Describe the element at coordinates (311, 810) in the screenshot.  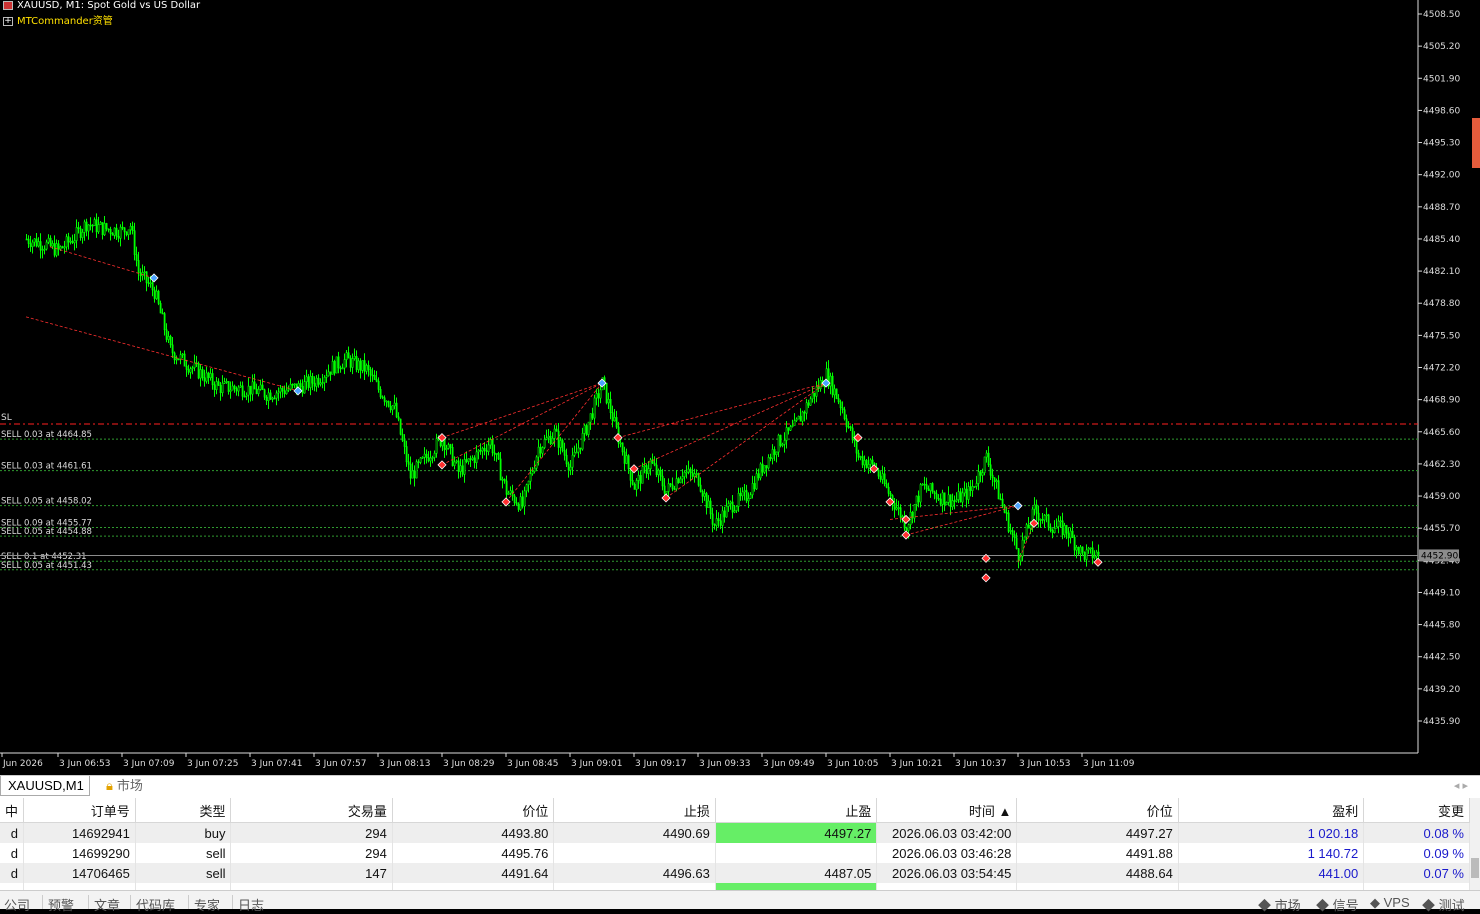
I see `column-header: 交易量` at that location.